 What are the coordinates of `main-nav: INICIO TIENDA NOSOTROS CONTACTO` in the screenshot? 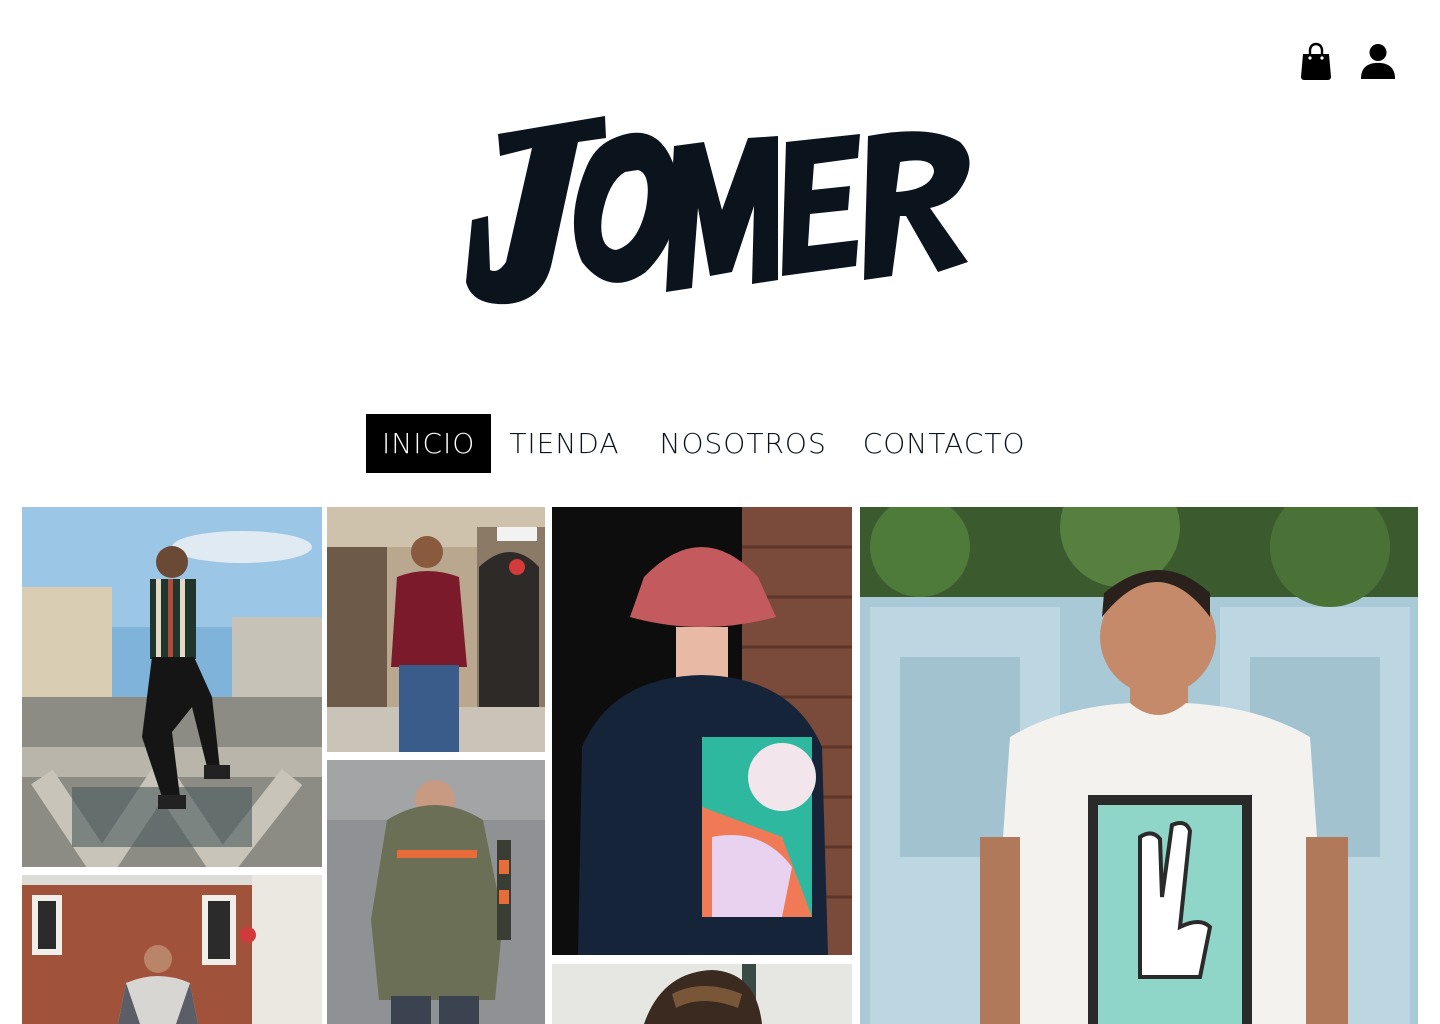 It's located at (704, 443).